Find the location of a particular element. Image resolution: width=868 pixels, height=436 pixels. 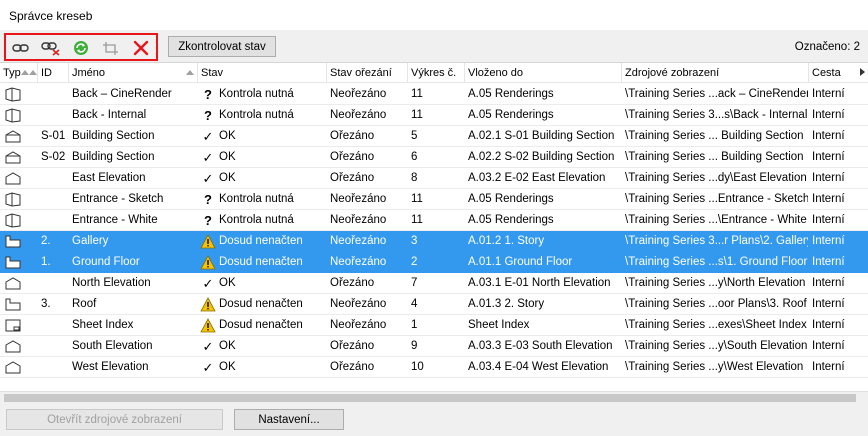

horizontal-scrollbar is located at coordinates (434, 397).